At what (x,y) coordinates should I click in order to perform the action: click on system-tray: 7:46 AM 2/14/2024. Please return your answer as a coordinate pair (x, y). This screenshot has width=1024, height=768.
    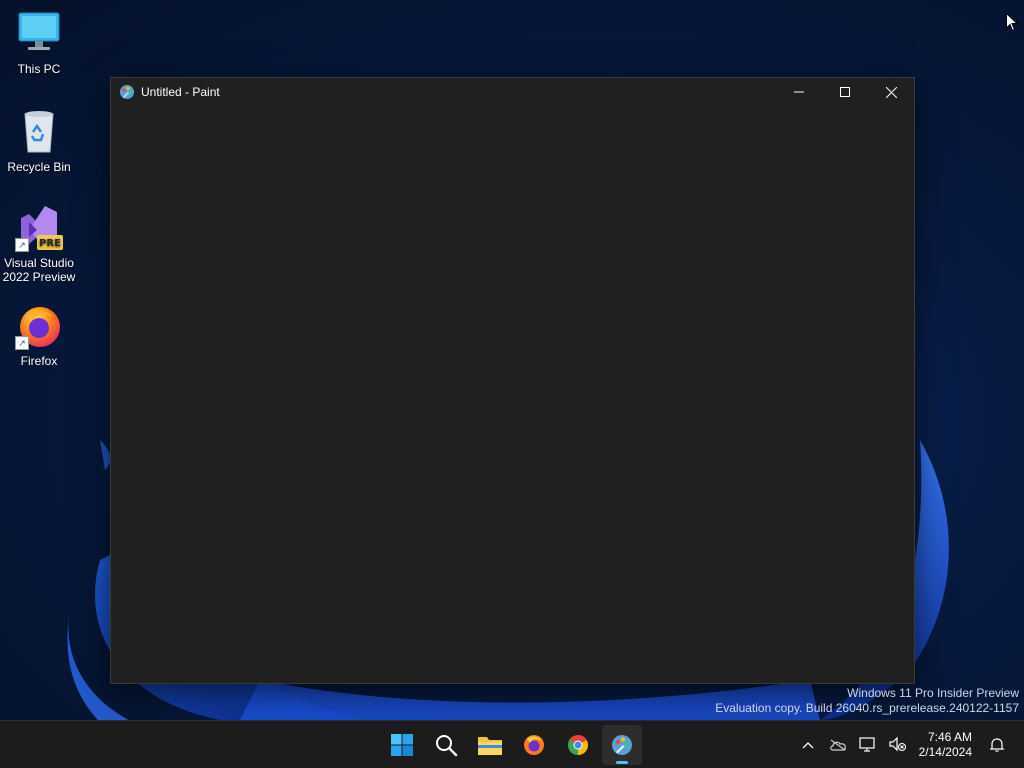
    Looking at the image, I should click on (908, 744).